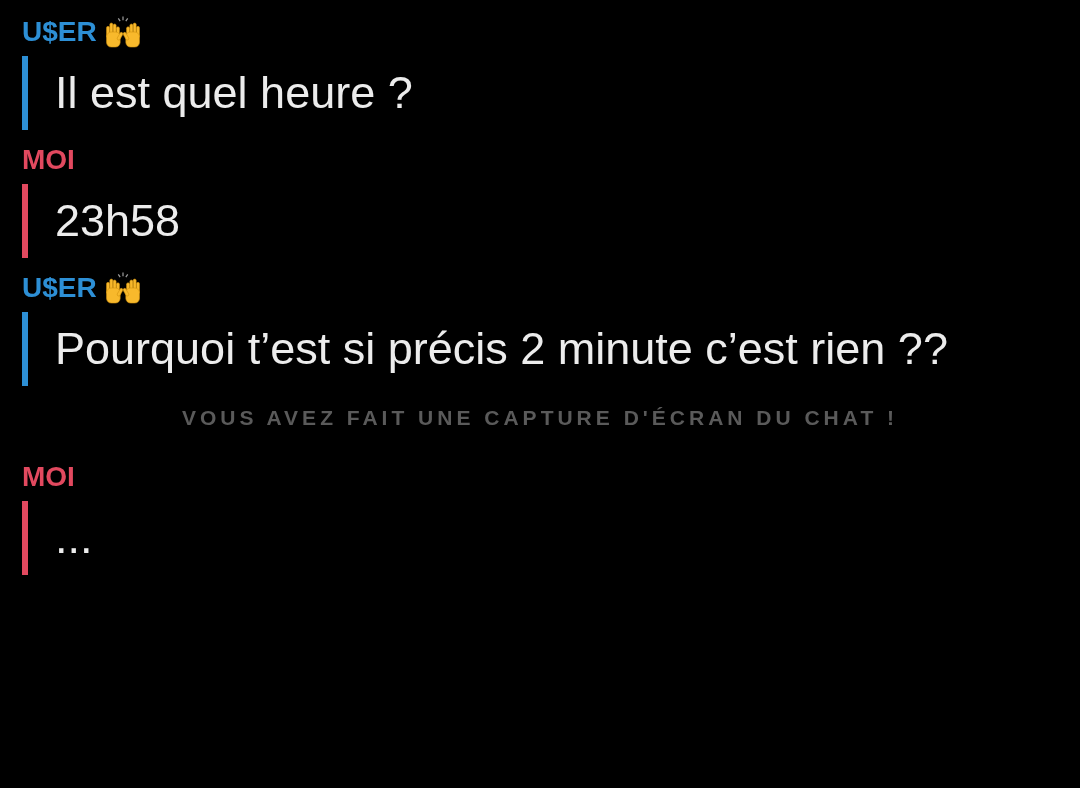 This screenshot has height=788, width=1080. Describe the element at coordinates (118, 221) in the screenshot. I see `message-text: 23h58` at that location.